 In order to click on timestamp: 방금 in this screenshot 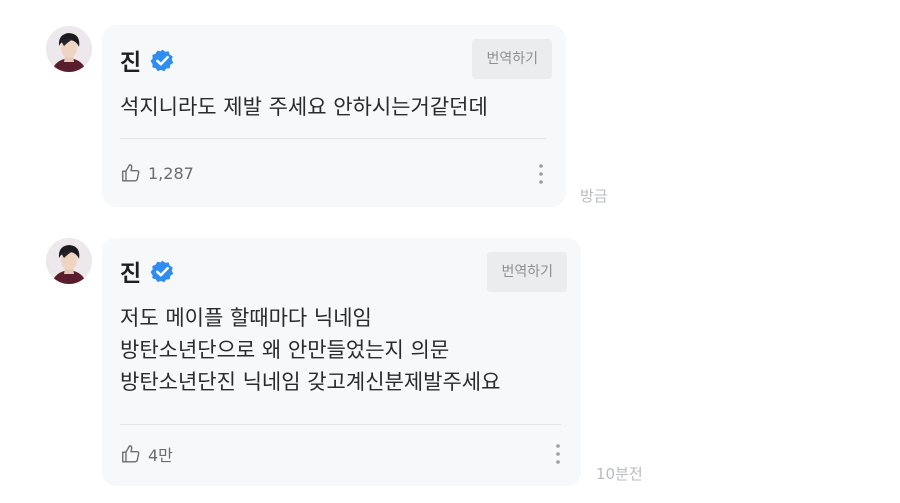, I will do `click(594, 196)`.